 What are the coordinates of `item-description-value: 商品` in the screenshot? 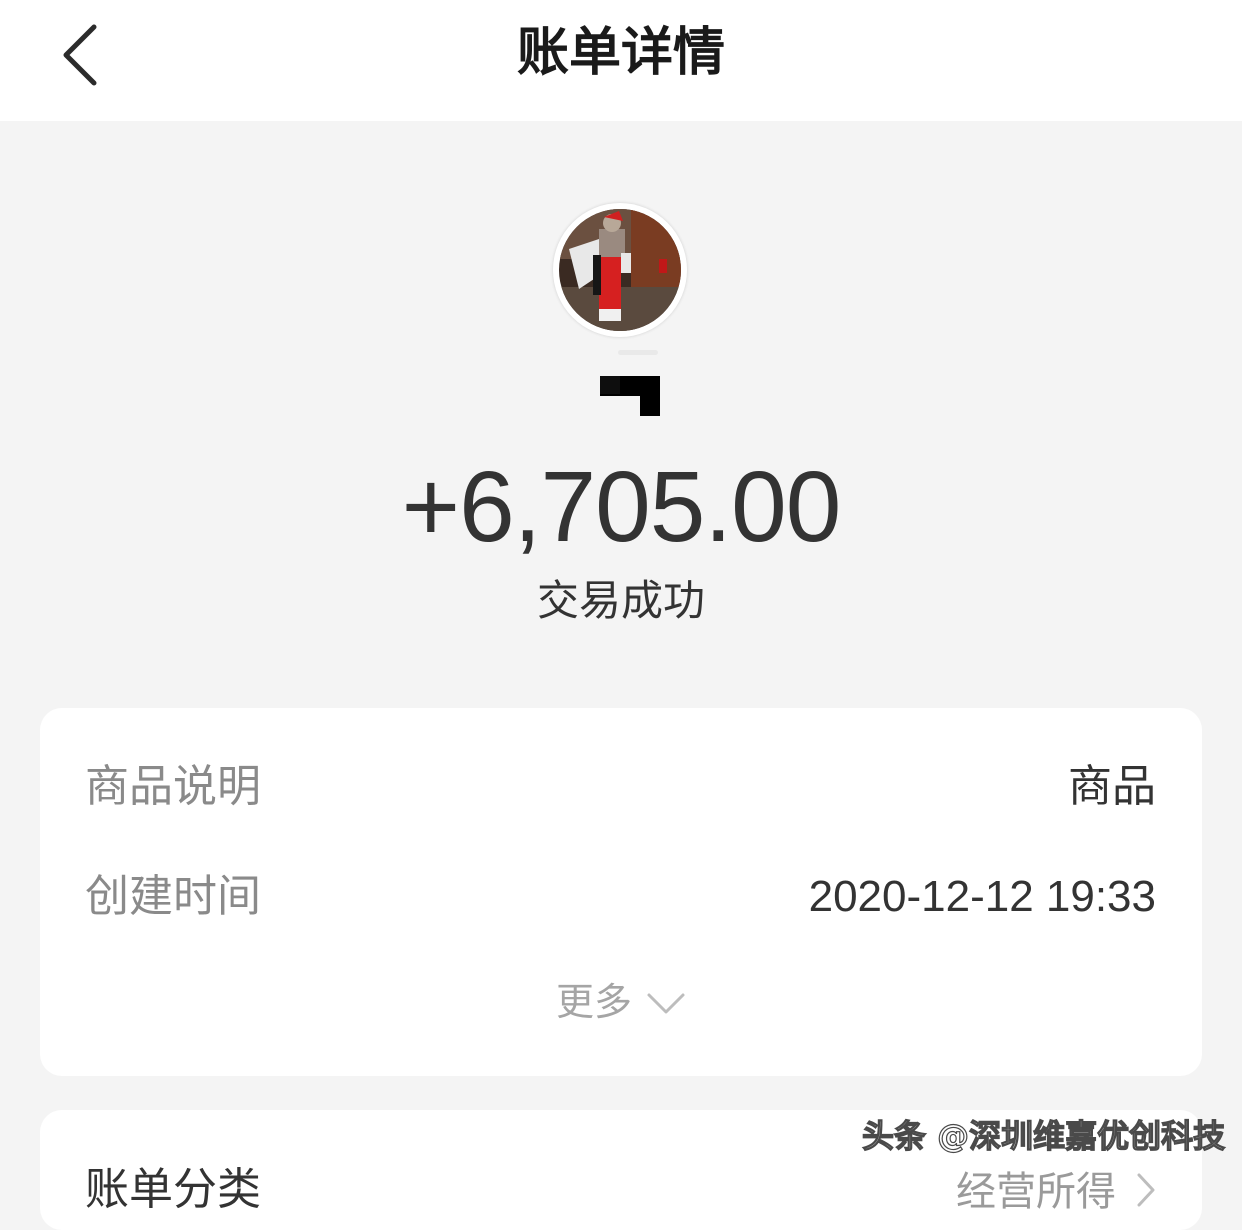 It's located at (1112, 786).